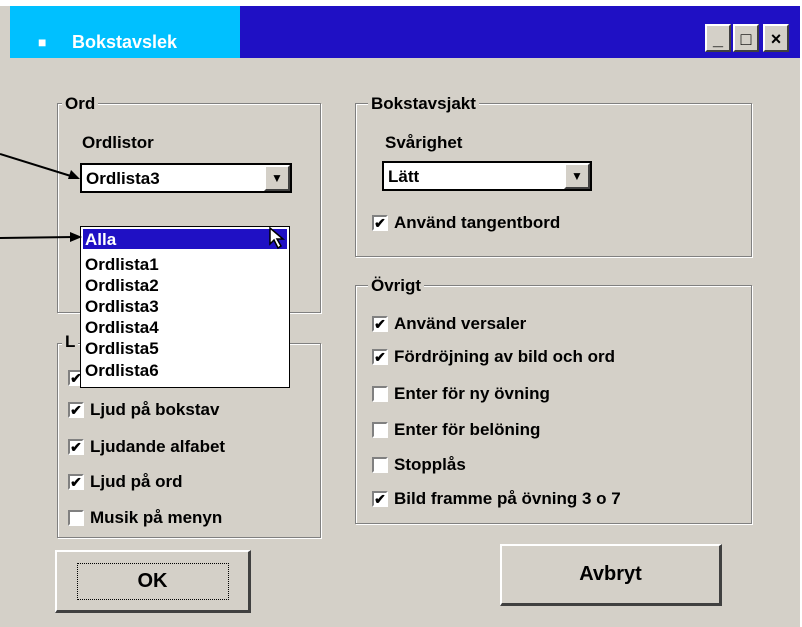  What do you see at coordinates (487, 176) in the screenshot?
I see `svarighet-combo: Lätt ▼` at bounding box center [487, 176].